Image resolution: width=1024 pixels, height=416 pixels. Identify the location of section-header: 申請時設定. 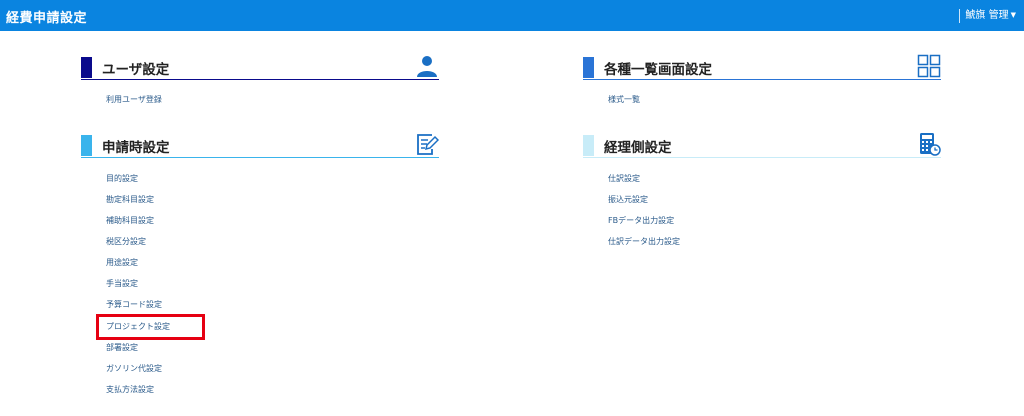
(260, 146).